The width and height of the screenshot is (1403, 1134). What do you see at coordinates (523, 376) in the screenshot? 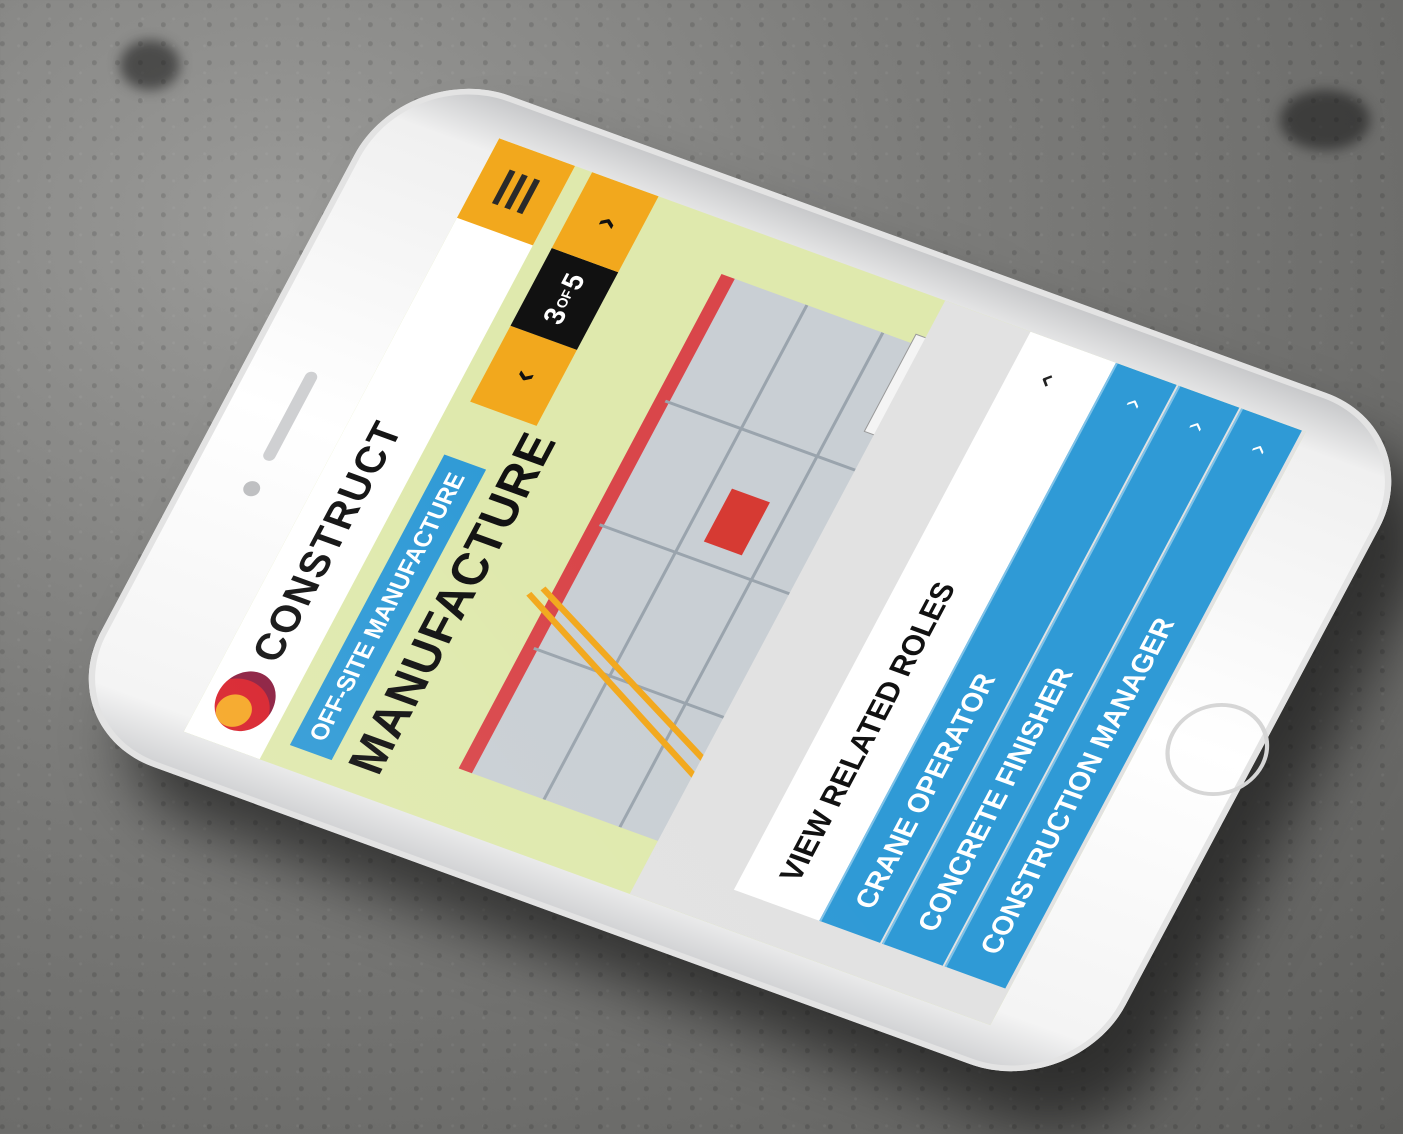
I see `chevron-left-icon: ‹` at bounding box center [523, 376].